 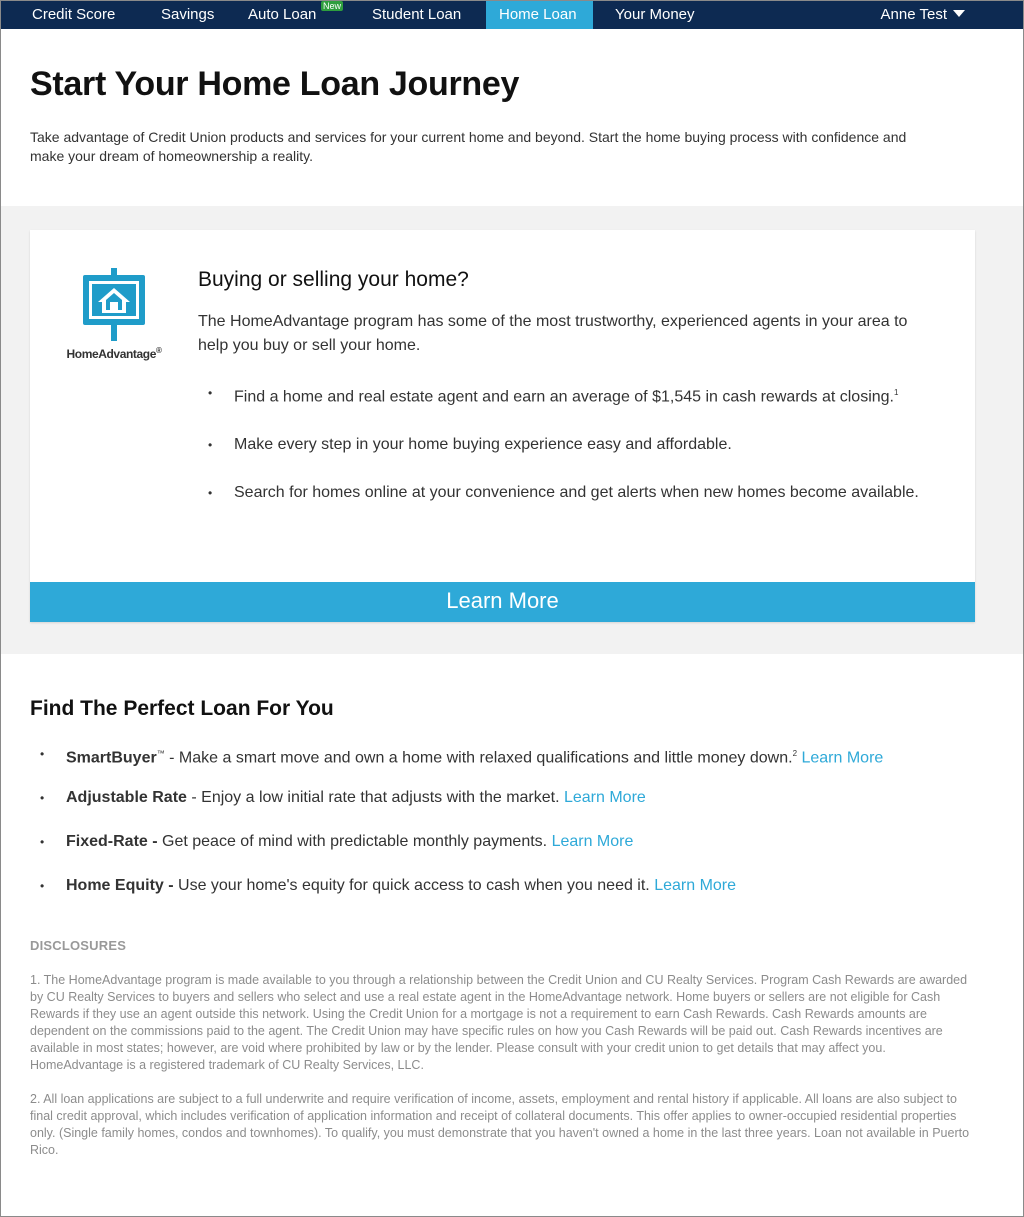 What do you see at coordinates (795, 753) in the screenshot?
I see `footnote-ref: 2` at bounding box center [795, 753].